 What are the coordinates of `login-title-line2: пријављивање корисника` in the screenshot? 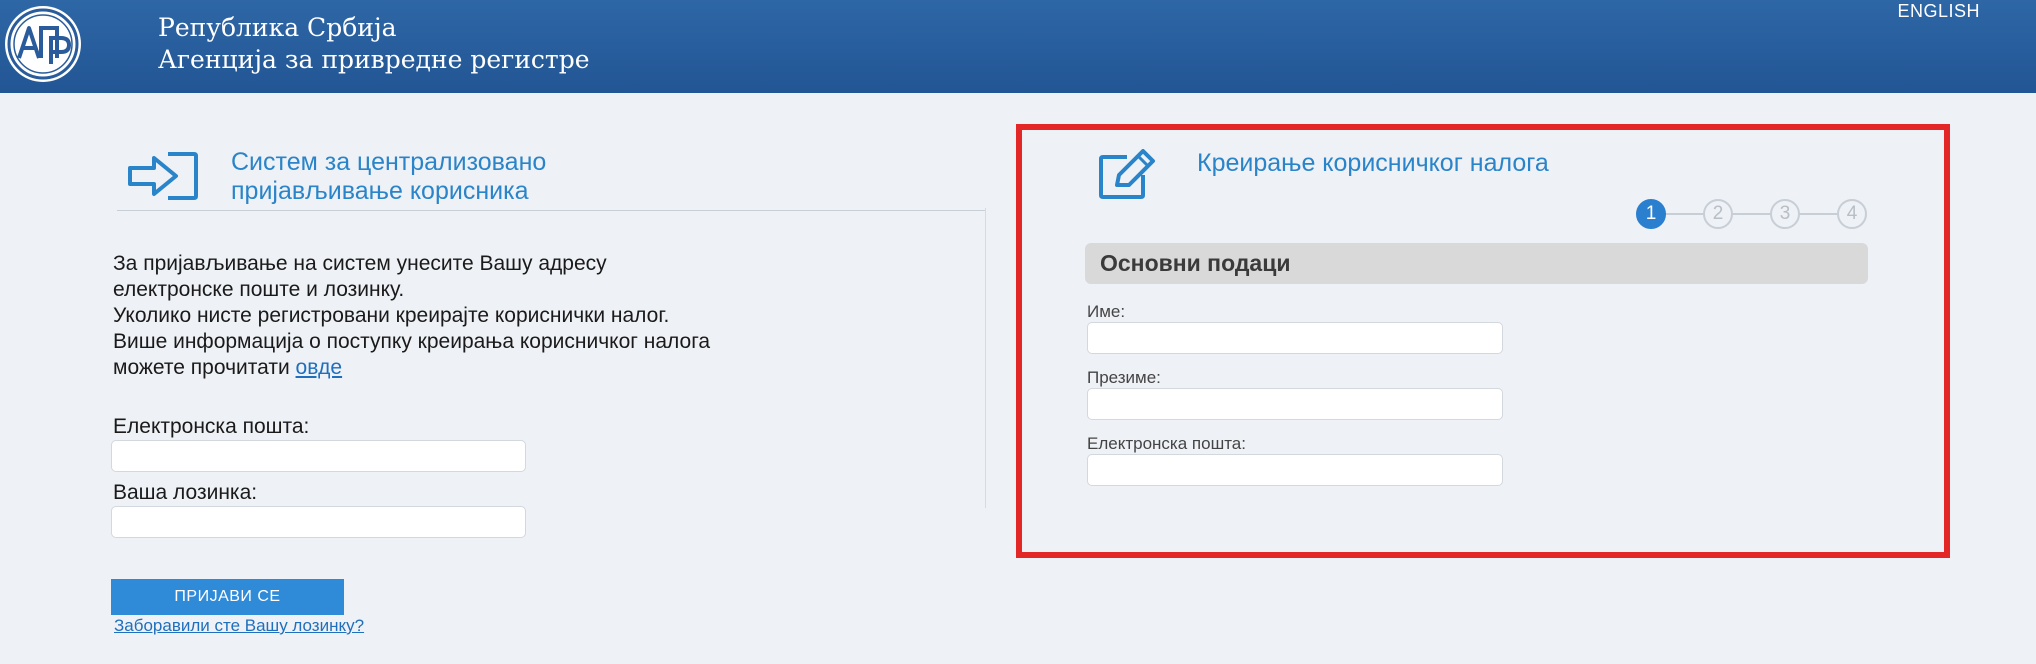 It's located at (380, 191).